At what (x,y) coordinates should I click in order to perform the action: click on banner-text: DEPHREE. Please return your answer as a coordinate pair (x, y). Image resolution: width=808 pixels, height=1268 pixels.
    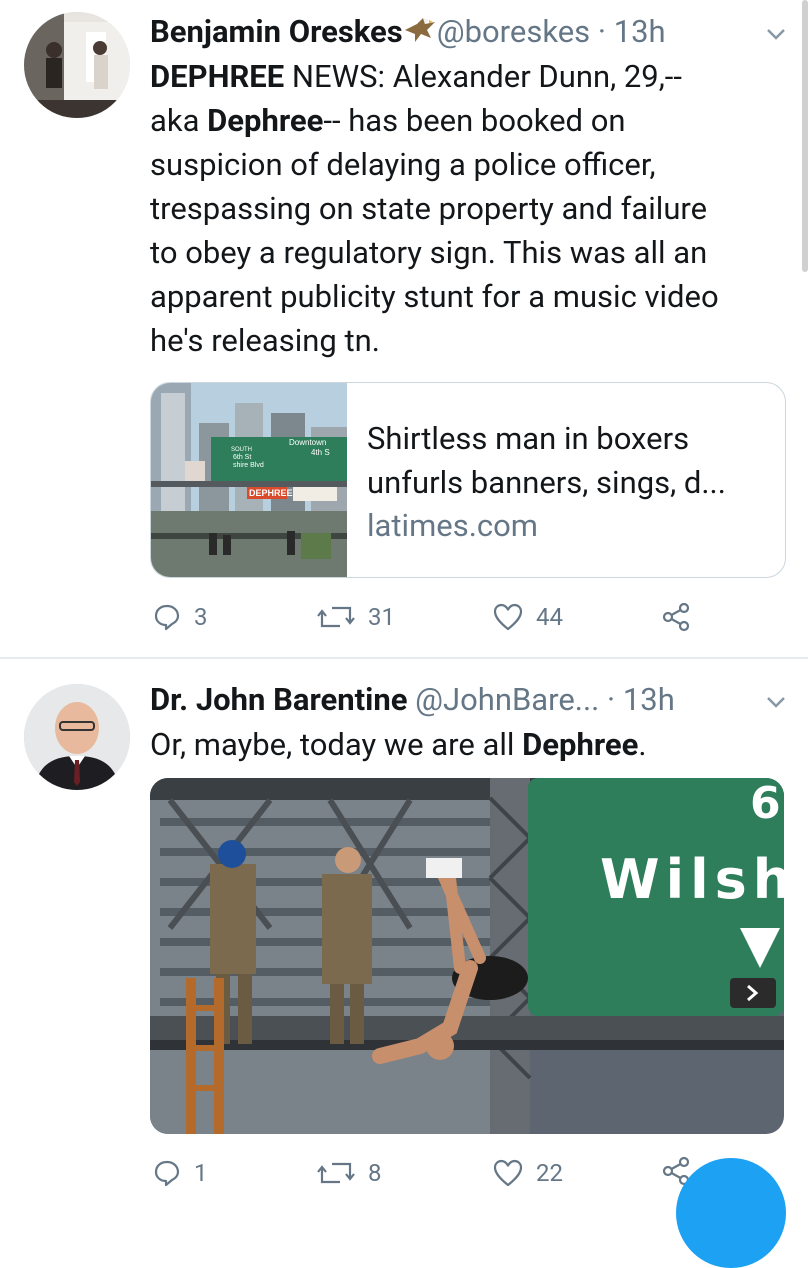
    Looking at the image, I should click on (271, 493).